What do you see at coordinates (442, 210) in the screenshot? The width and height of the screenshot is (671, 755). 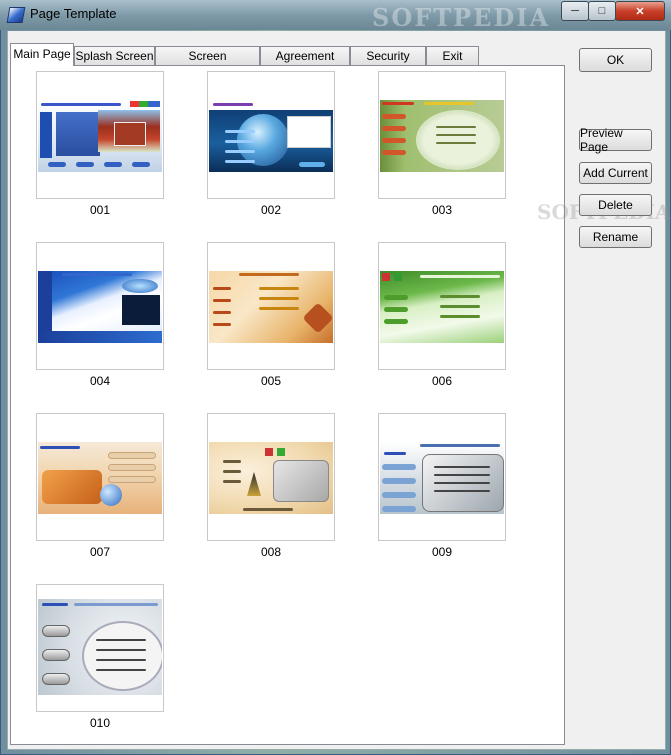 I see `template-label: 003` at bounding box center [442, 210].